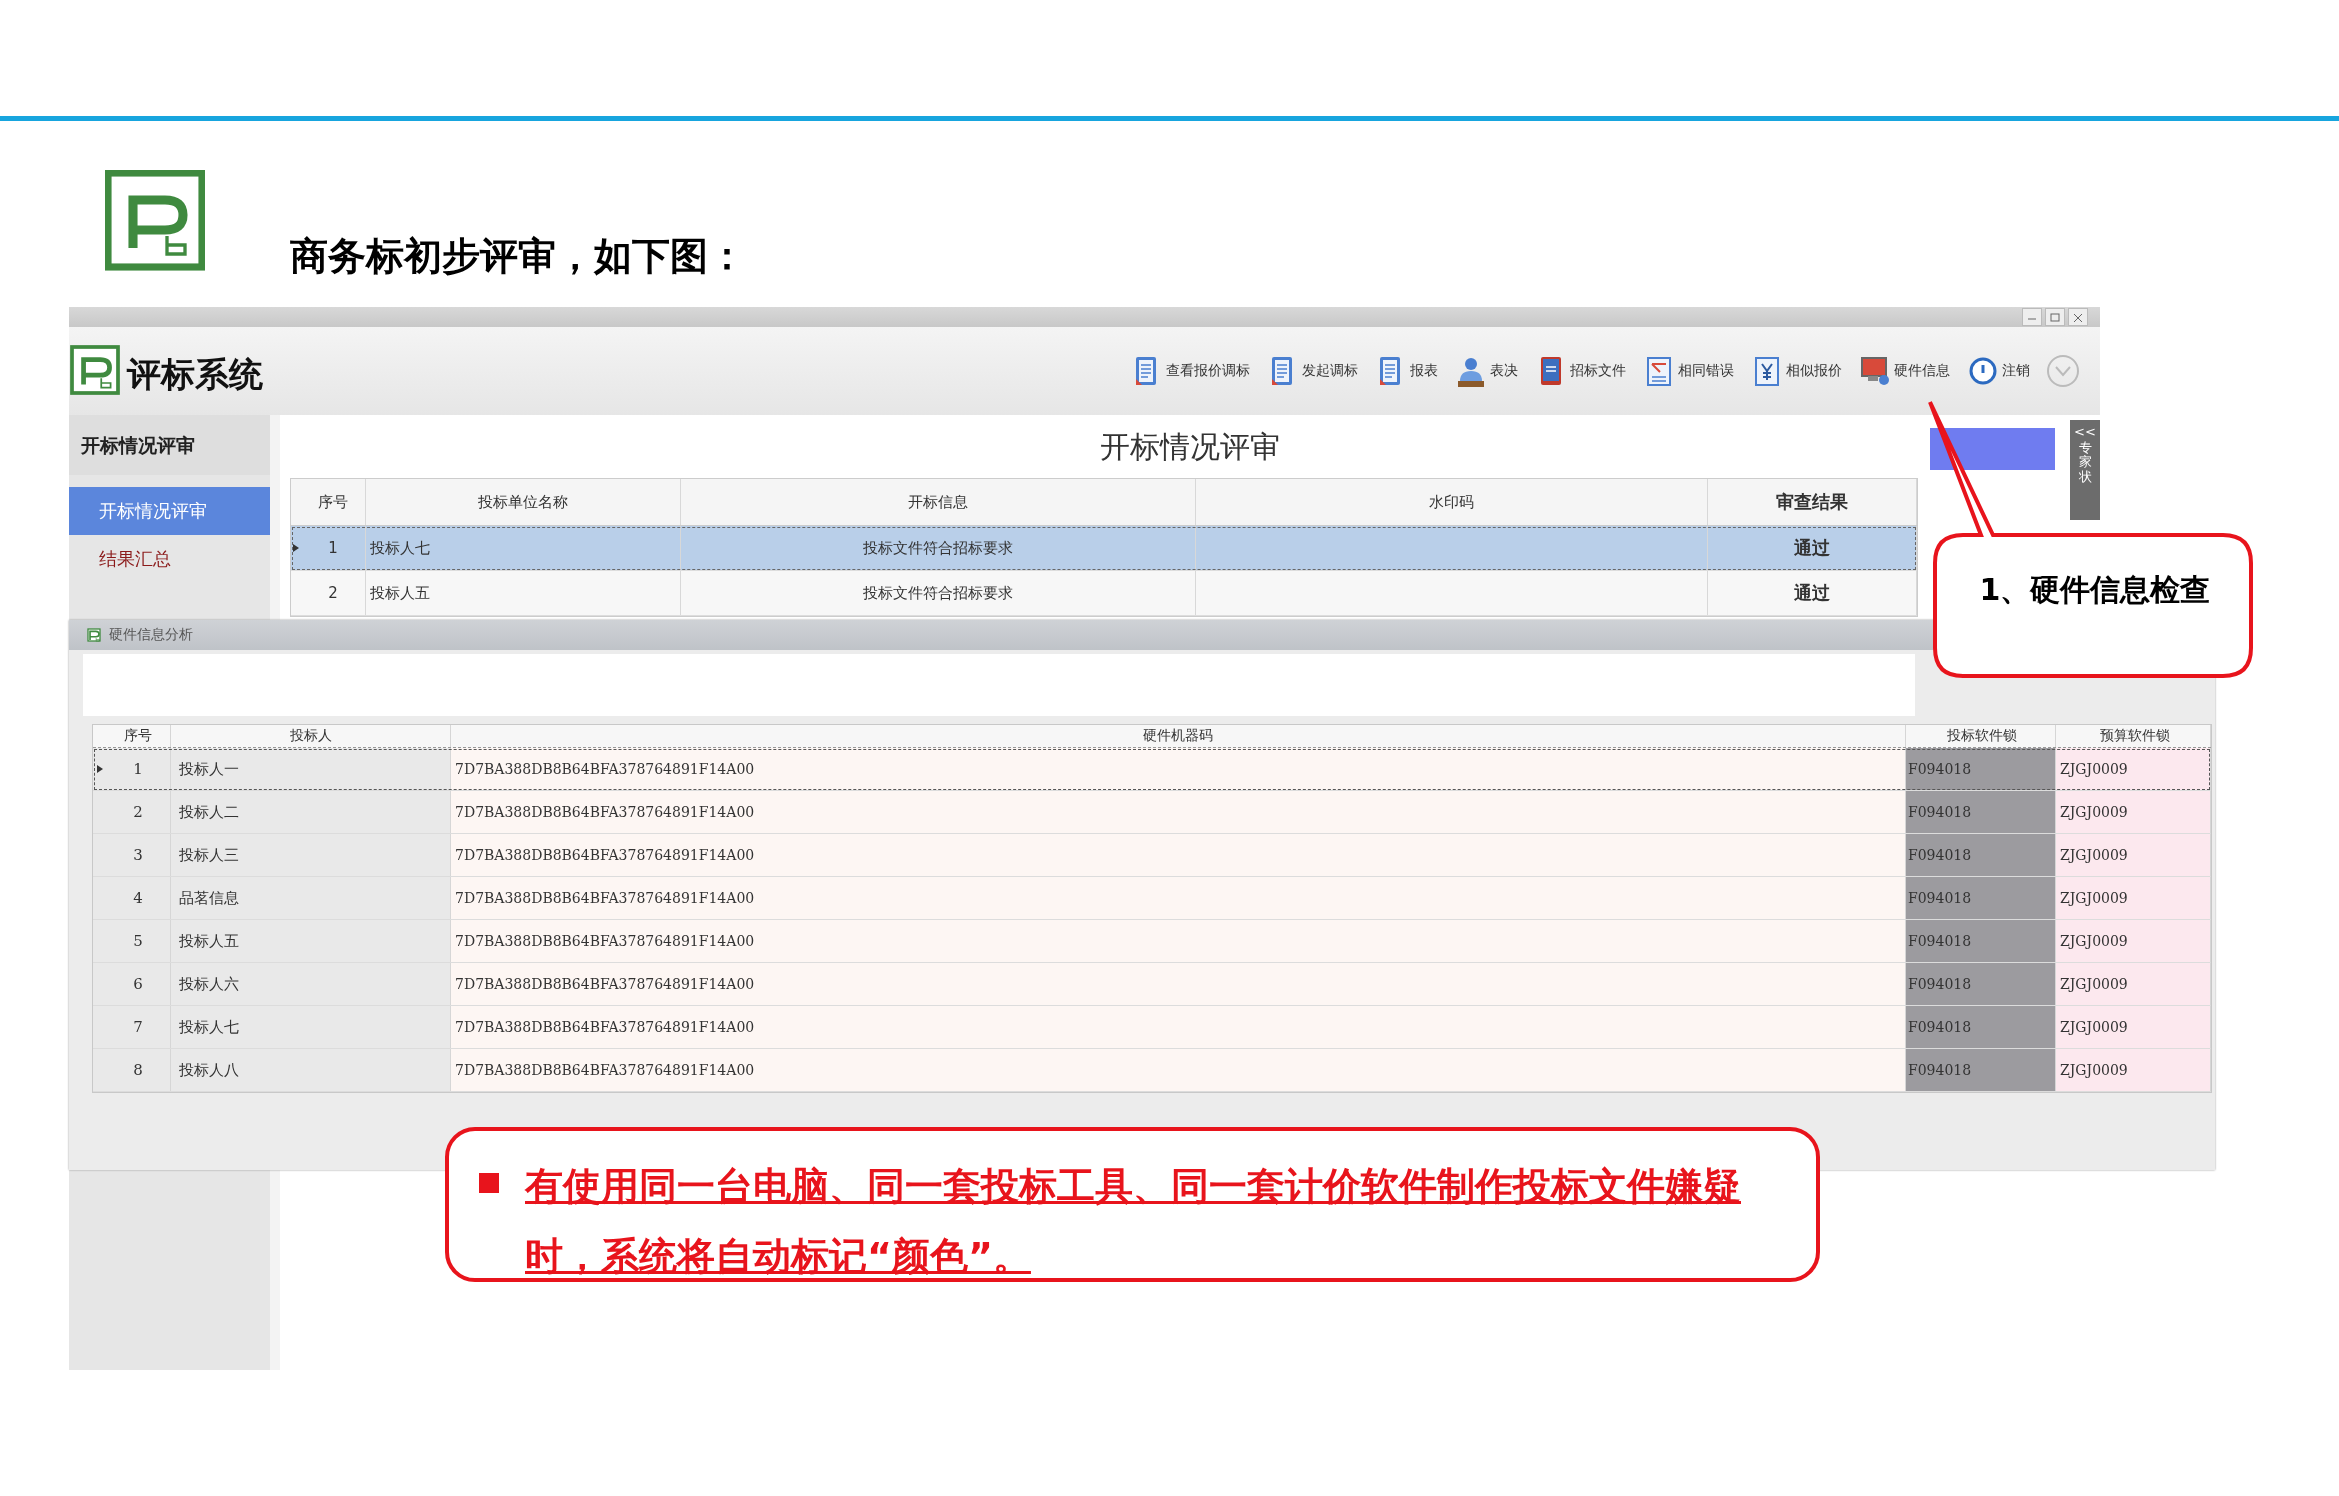  What do you see at coordinates (2095, 590) in the screenshot?
I see `callout-text: 1、硬件信息检查` at bounding box center [2095, 590].